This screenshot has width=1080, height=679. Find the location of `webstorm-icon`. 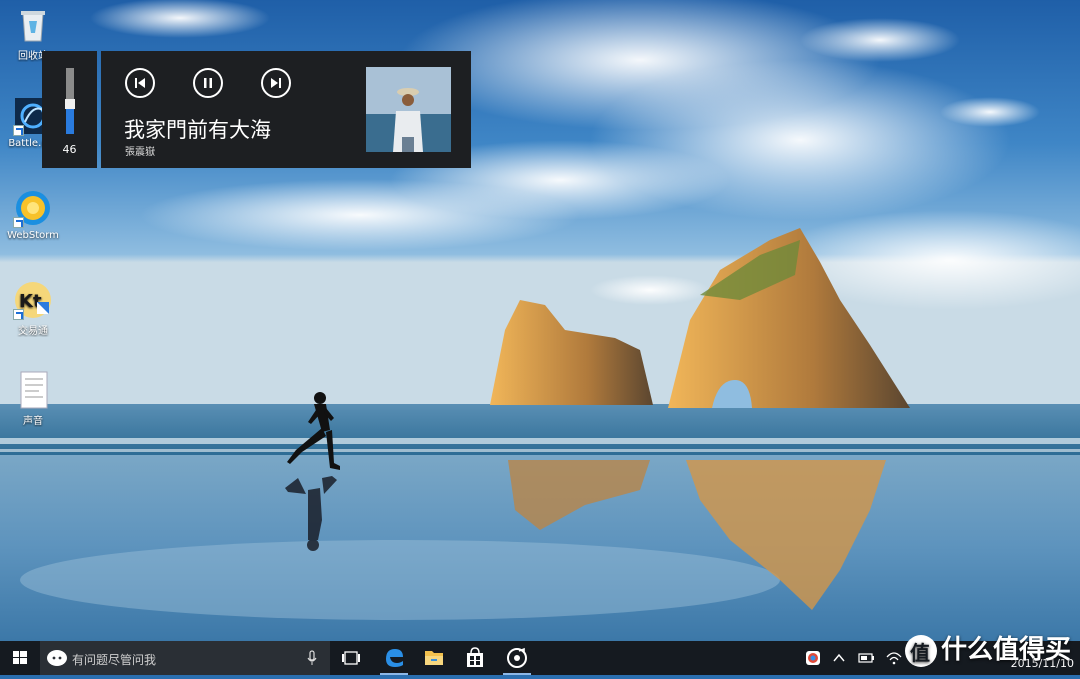

webstorm-icon is located at coordinates (33, 208).